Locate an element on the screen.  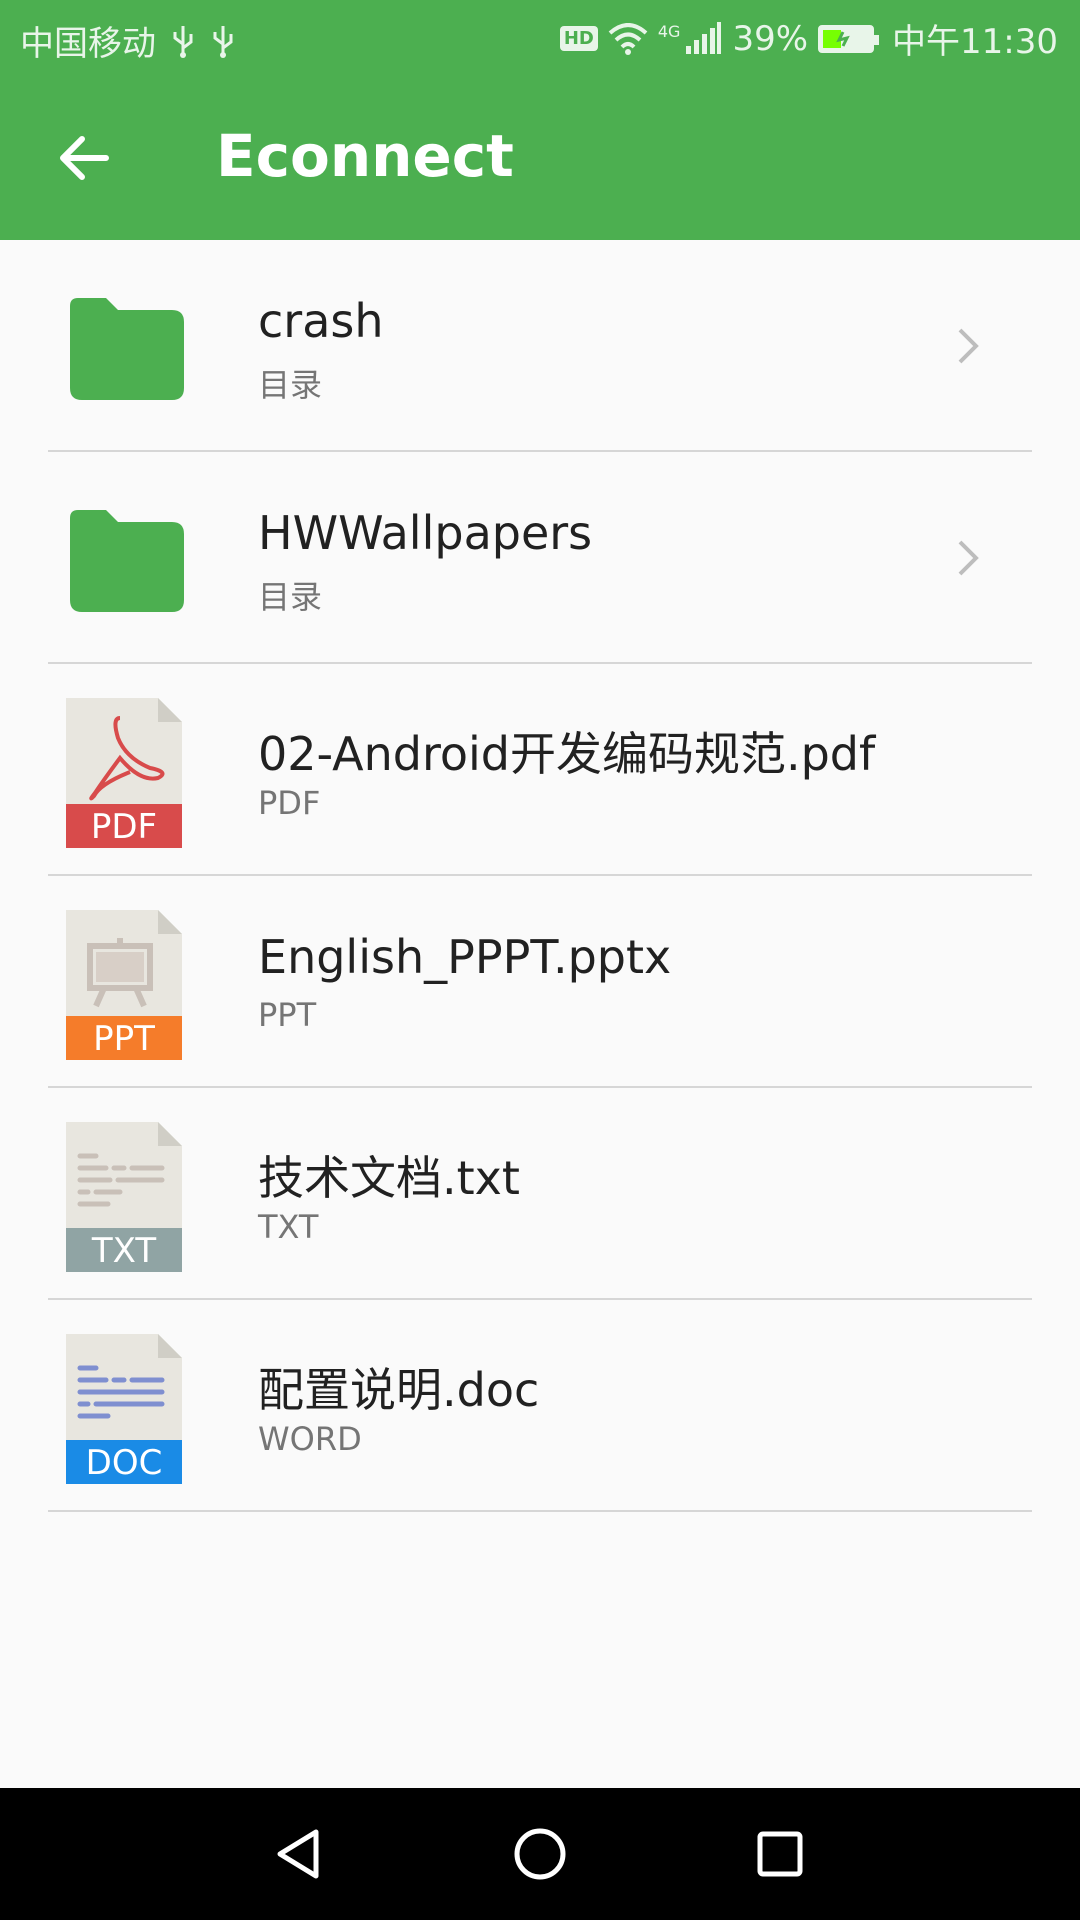
file-name: 02-Android开发编码规范.pdf is located at coordinates (567, 754).